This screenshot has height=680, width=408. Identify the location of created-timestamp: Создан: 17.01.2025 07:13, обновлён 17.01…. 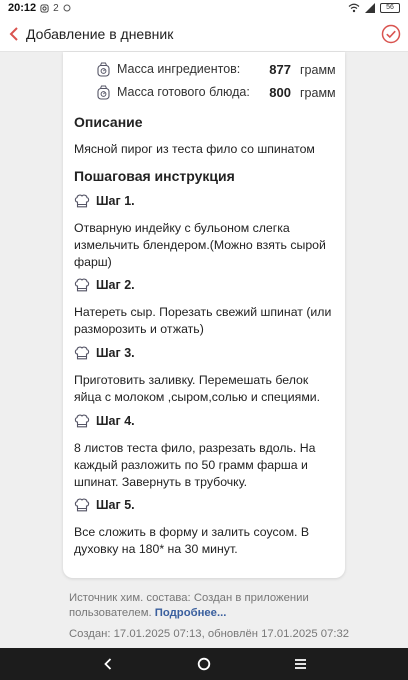
(209, 634).